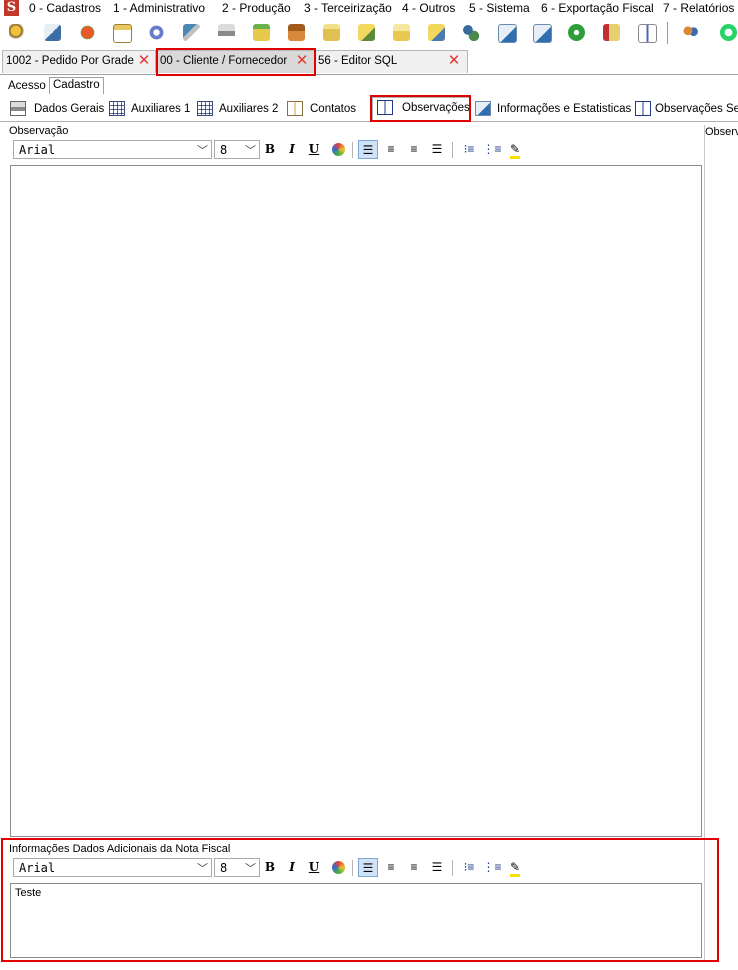 The width and height of the screenshot is (738, 970). I want to click on highlight-button: ✎, so click(515, 149).